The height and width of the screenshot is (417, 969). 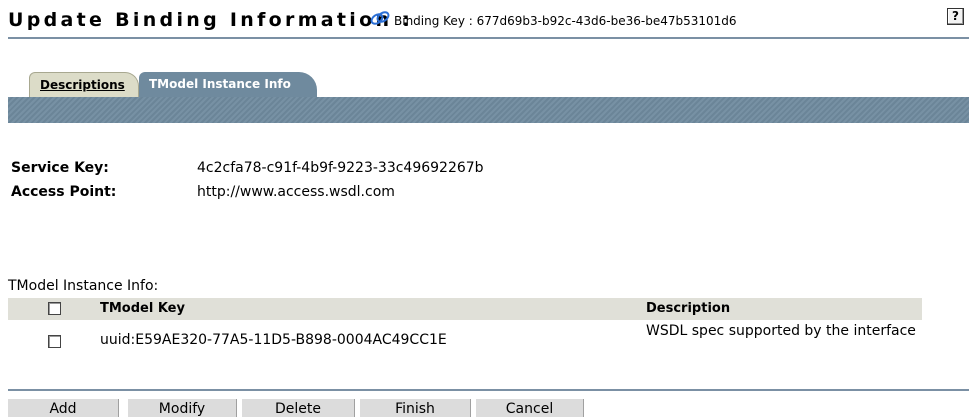 What do you see at coordinates (83, 286) in the screenshot?
I see `tmodel-section-label: TModel Instance Info:` at bounding box center [83, 286].